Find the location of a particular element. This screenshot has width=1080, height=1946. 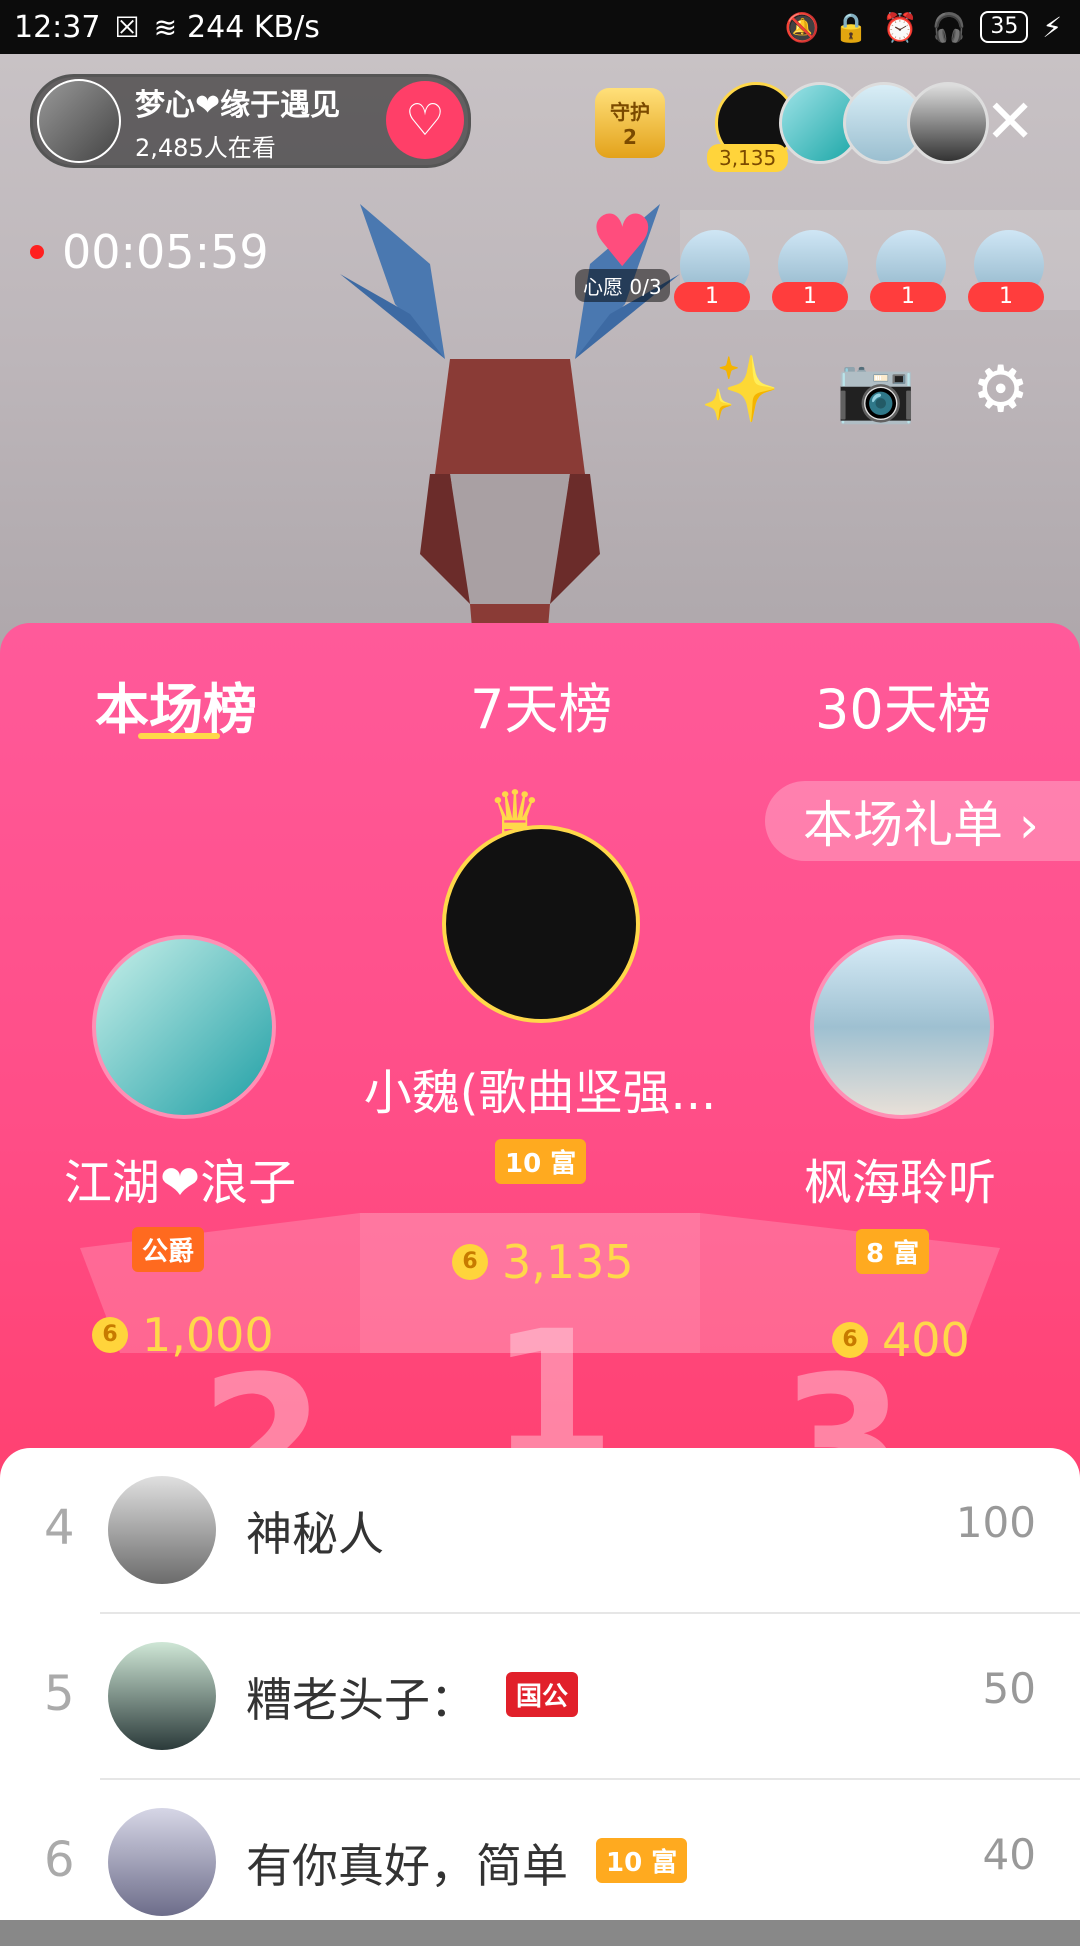

rank3-avatar is located at coordinates (902, 1027).